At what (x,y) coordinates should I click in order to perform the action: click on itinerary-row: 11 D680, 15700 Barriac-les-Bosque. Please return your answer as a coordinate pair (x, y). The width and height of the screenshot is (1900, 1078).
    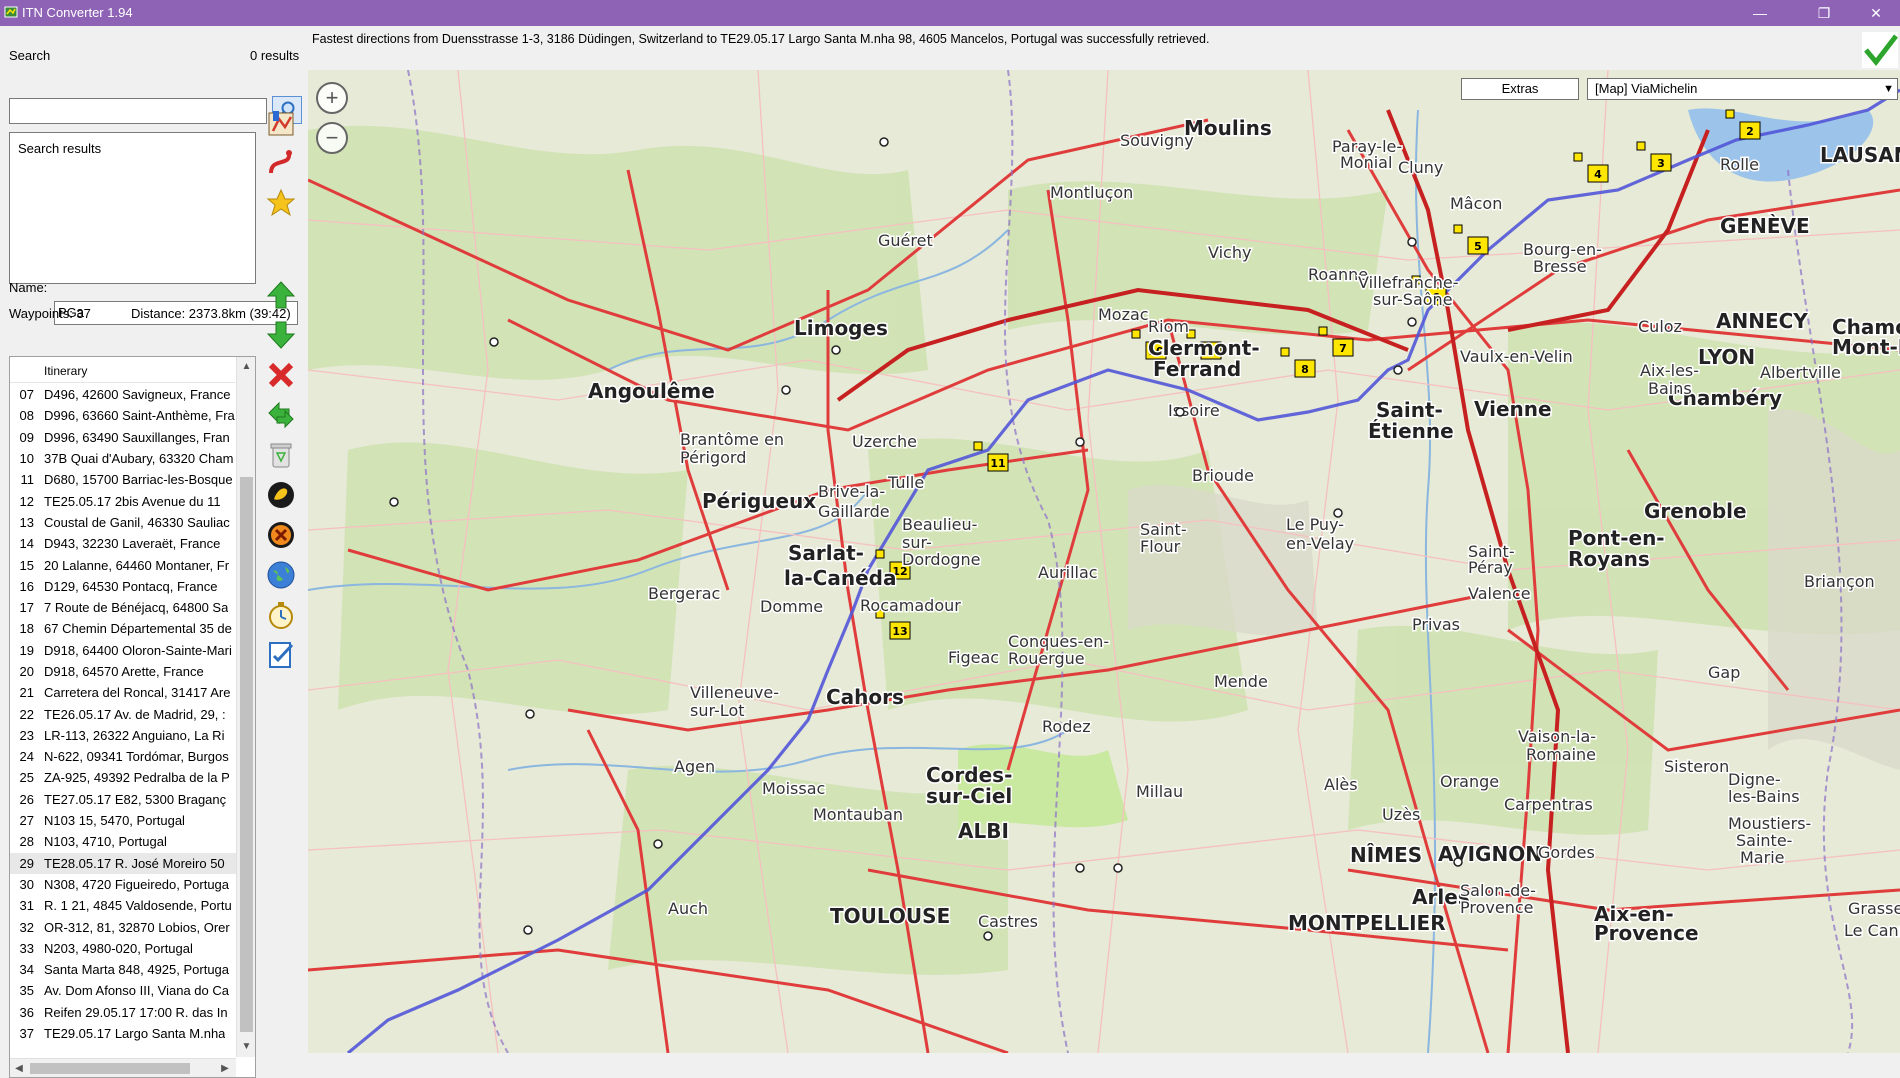
    Looking at the image, I should click on (123, 479).